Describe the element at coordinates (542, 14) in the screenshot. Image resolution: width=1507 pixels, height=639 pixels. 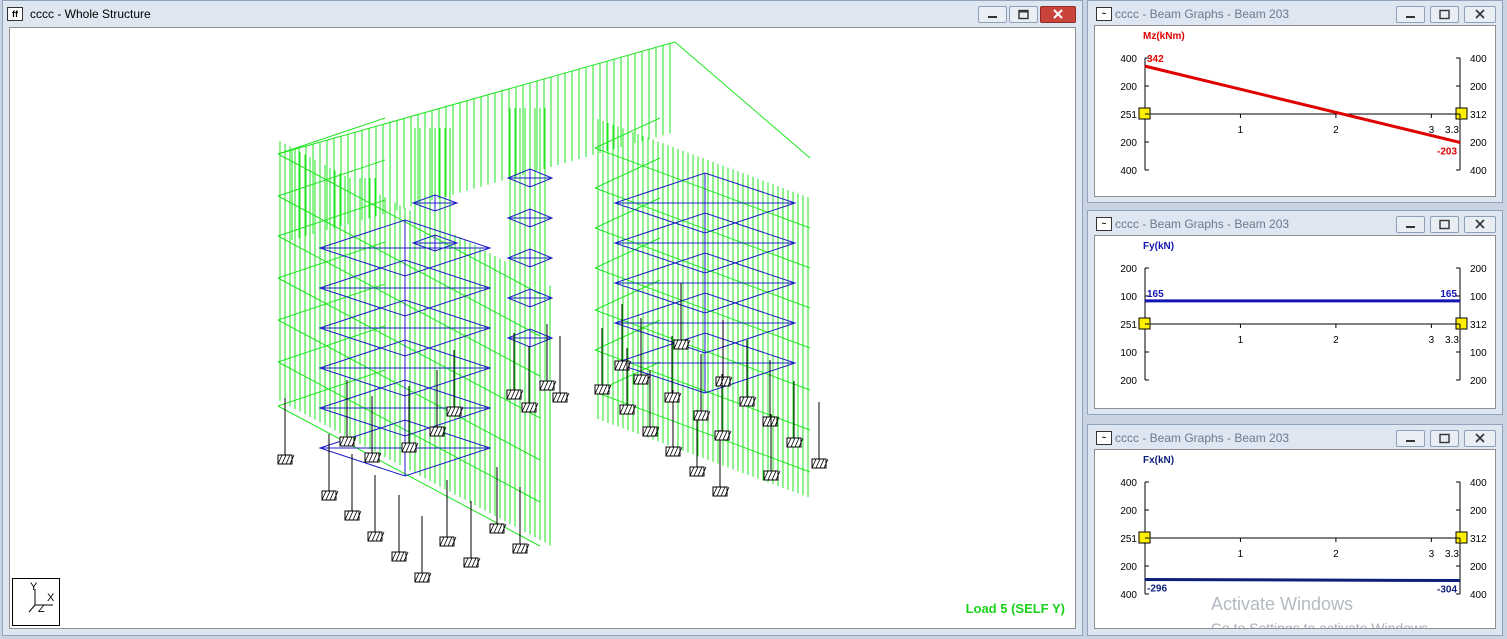
I see `title-bar: ff cccc - Whole Structure` at that location.